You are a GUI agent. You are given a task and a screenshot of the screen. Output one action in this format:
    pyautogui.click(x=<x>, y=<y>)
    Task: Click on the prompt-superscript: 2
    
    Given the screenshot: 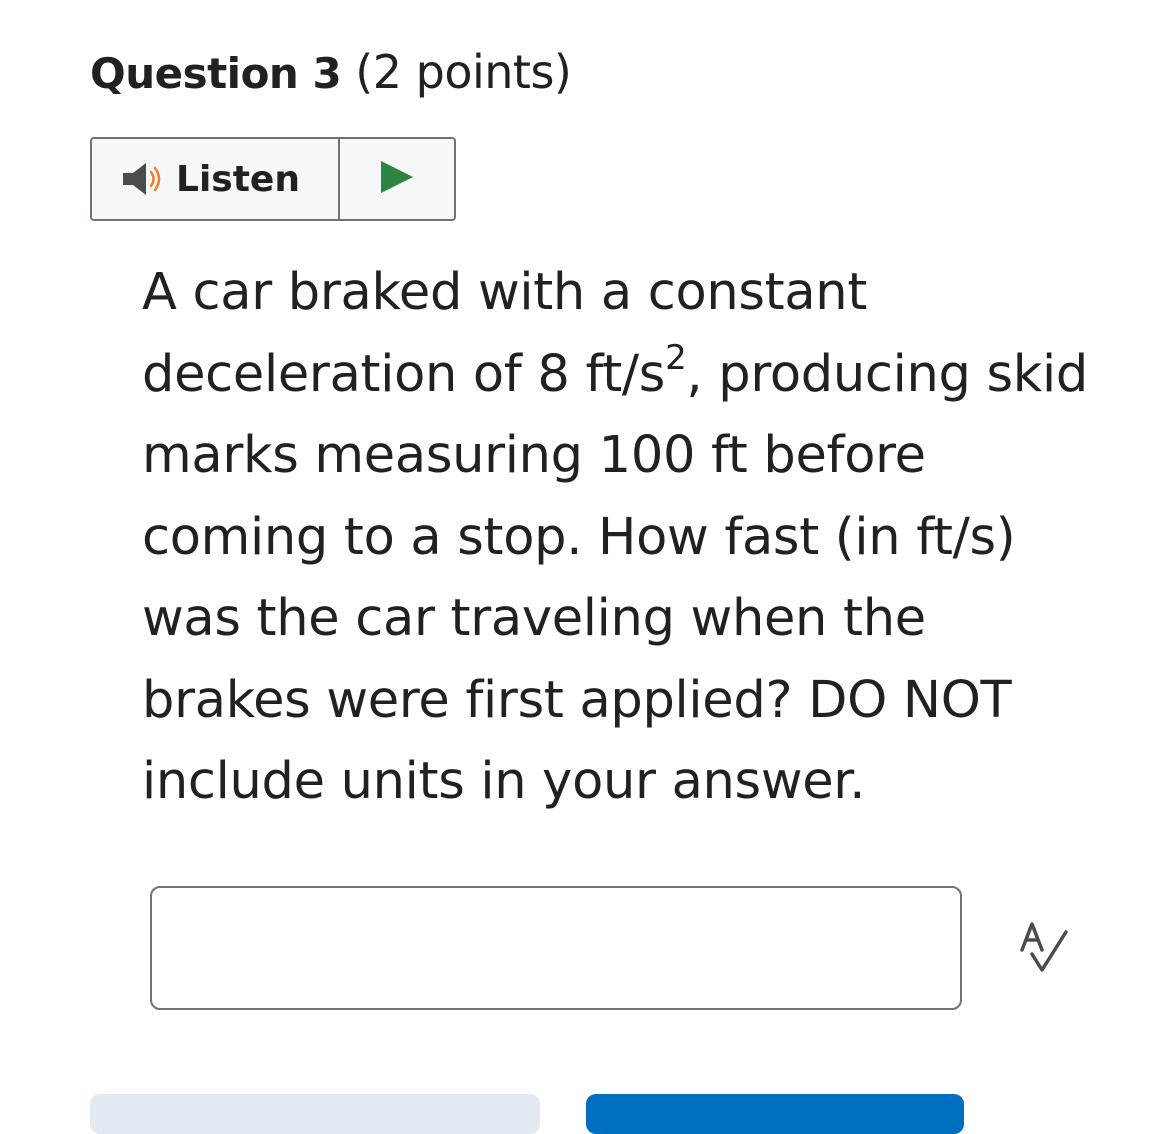 What is the action you would take?
    pyautogui.click(x=676, y=357)
    